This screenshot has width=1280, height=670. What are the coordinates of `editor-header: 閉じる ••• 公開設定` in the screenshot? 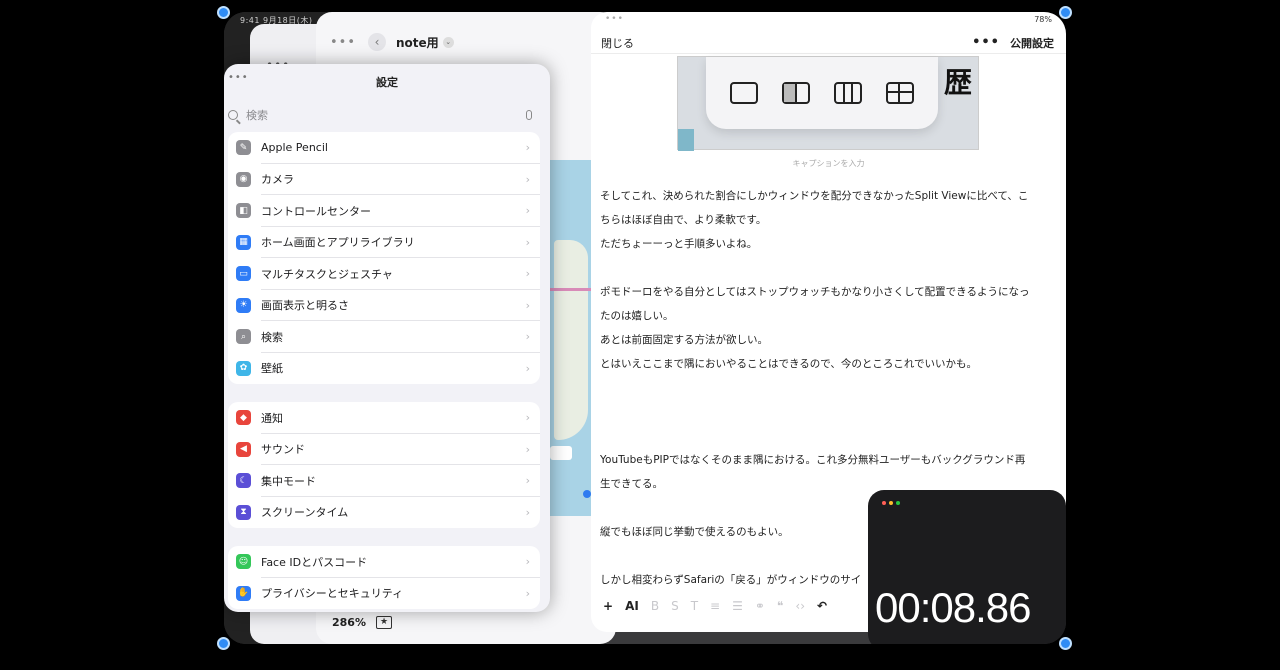 It's located at (828, 43).